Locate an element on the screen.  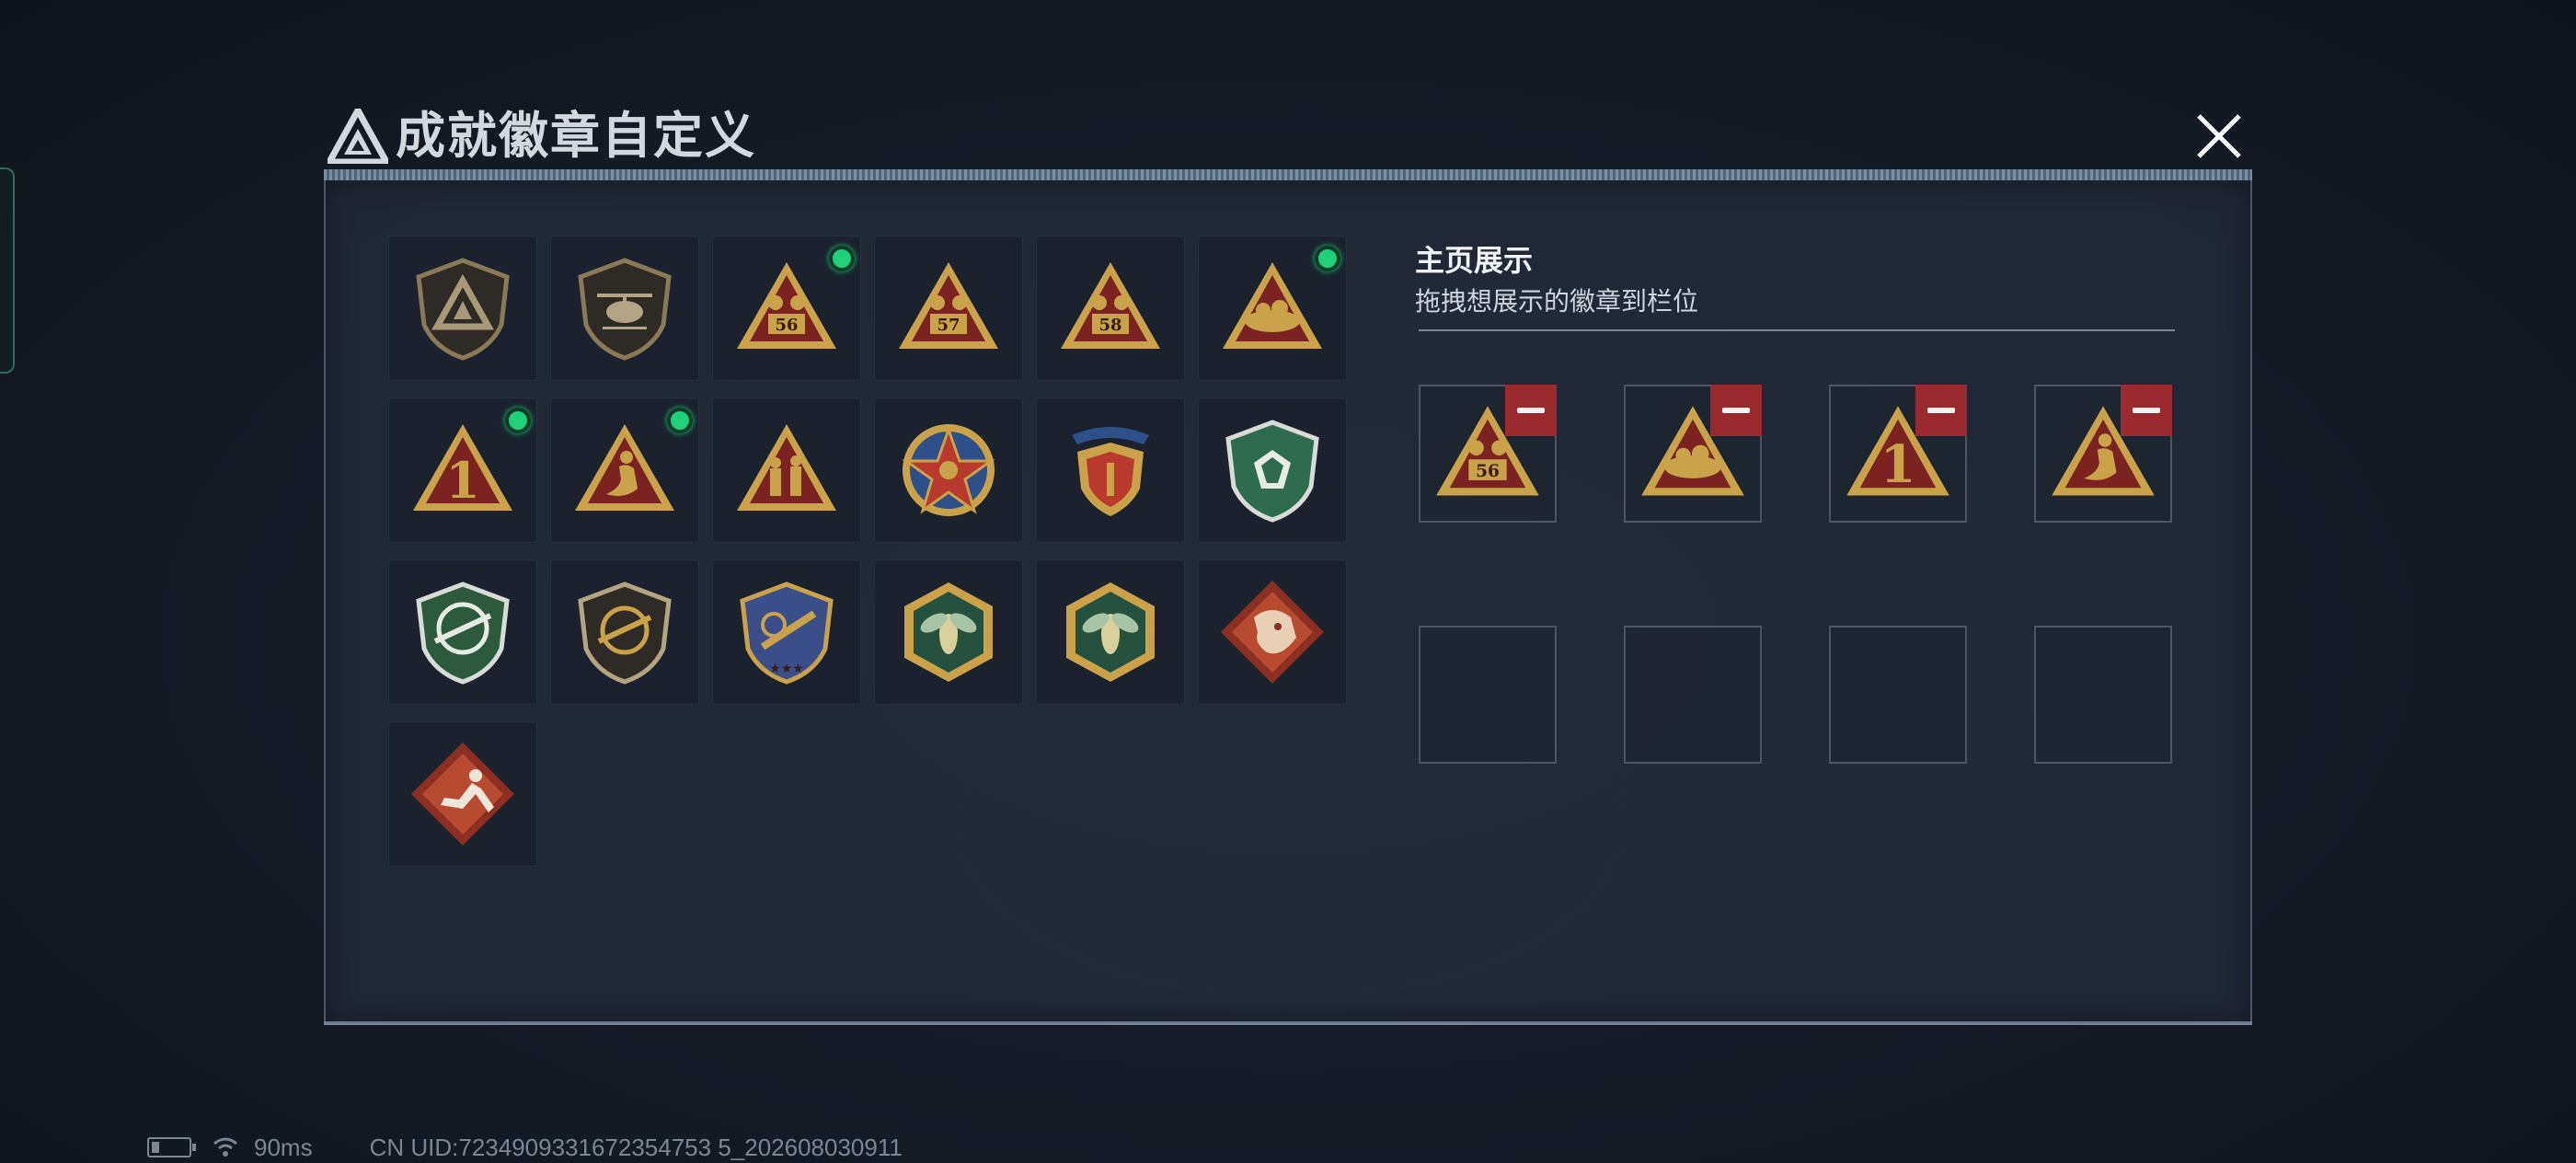
triangle-soldiers-badge-icon is located at coordinates (786, 470).